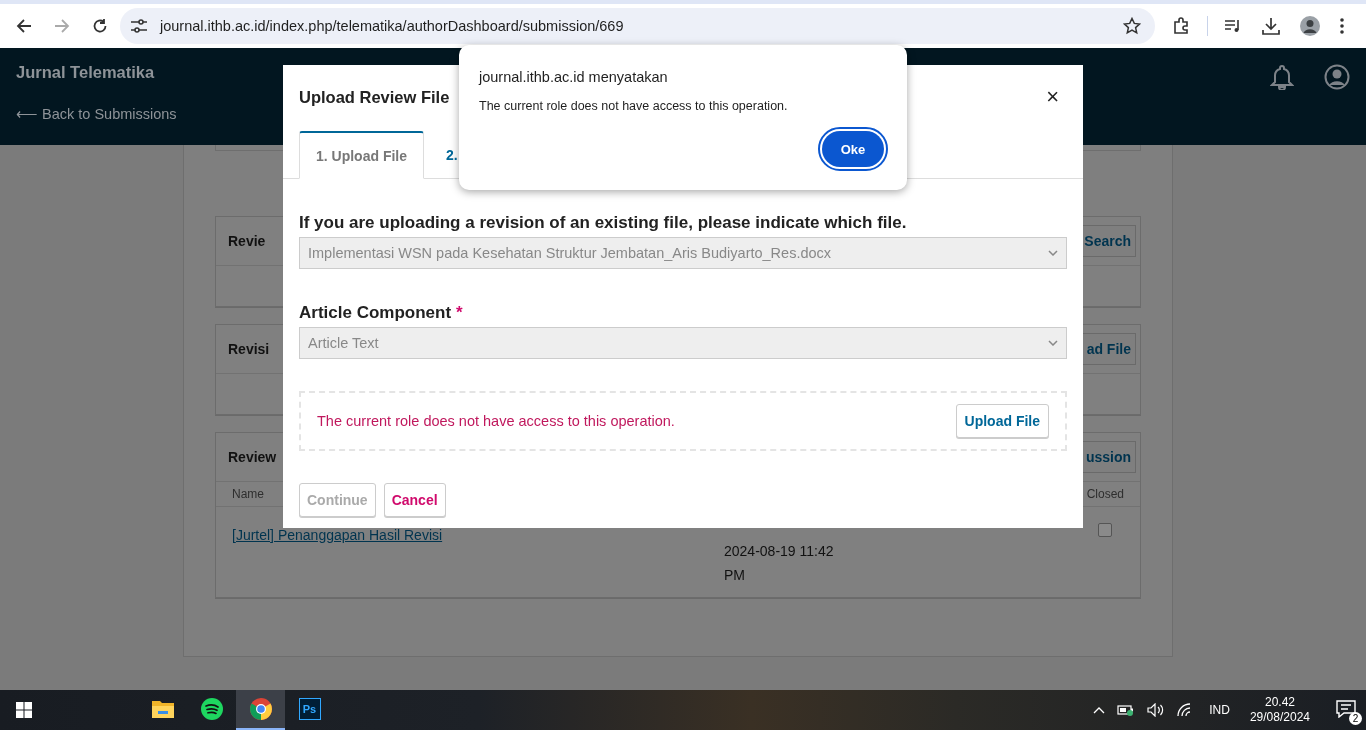 This screenshot has height=730, width=1366. What do you see at coordinates (211, 709) in the screenshot?
I see `music-app-icon` at bounding box center [211, 709].